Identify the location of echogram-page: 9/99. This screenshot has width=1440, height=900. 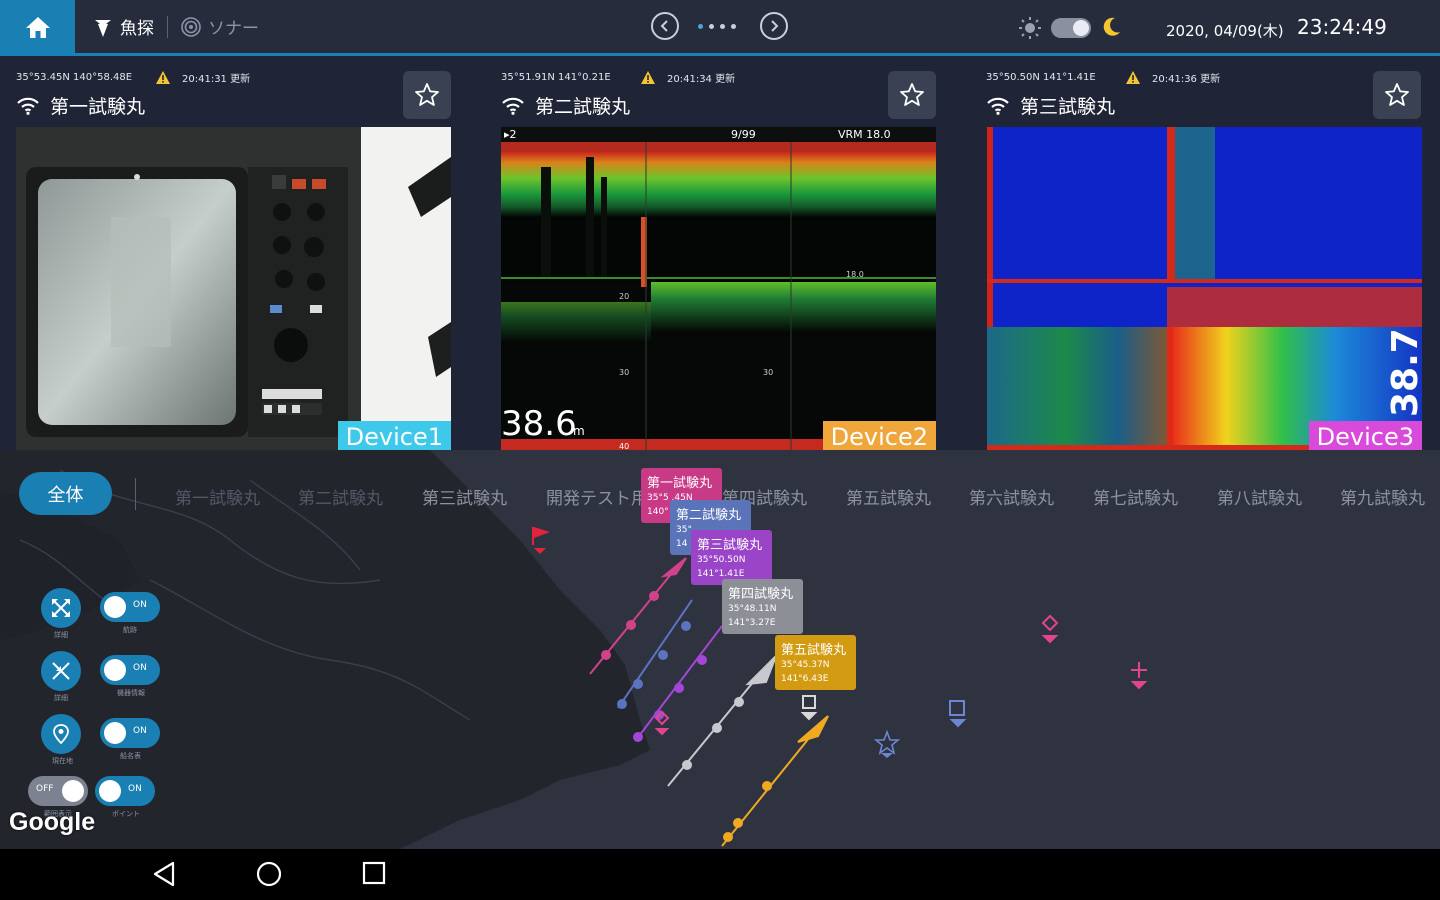
(743, 134).